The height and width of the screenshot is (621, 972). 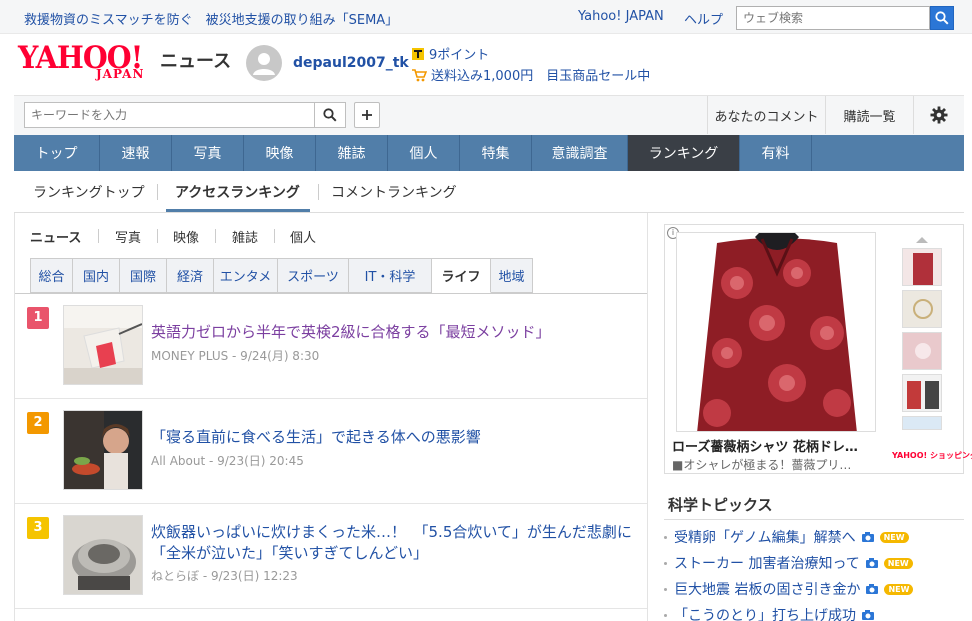 I want to click on nav-item: 個人, so click(x=424, y=153).